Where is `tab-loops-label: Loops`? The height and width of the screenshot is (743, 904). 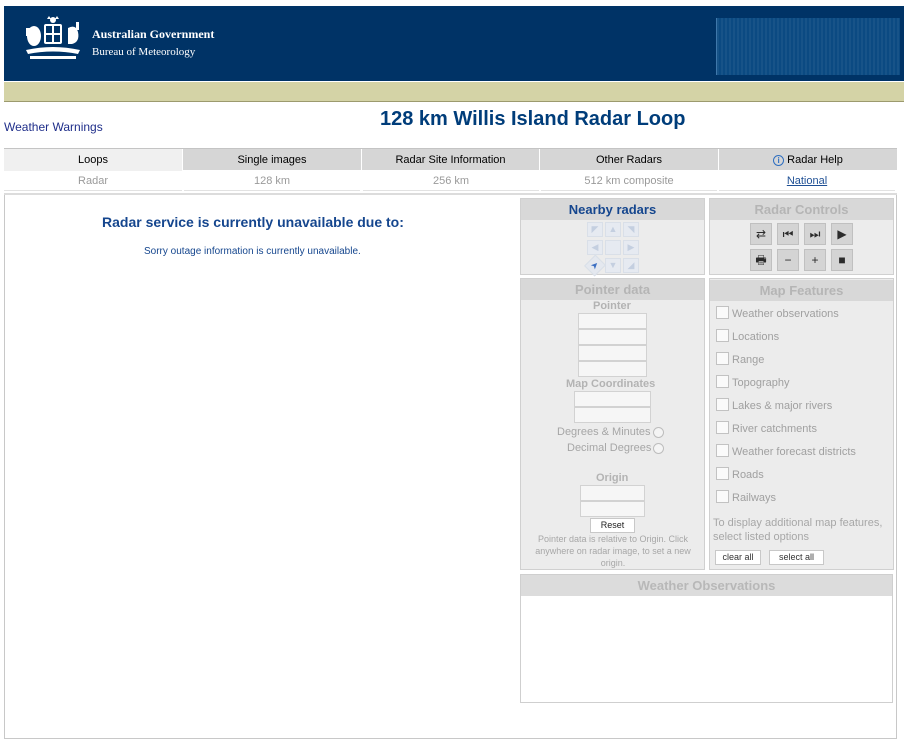 tab-loops-label: Loops is located at coordinates (93, 160).